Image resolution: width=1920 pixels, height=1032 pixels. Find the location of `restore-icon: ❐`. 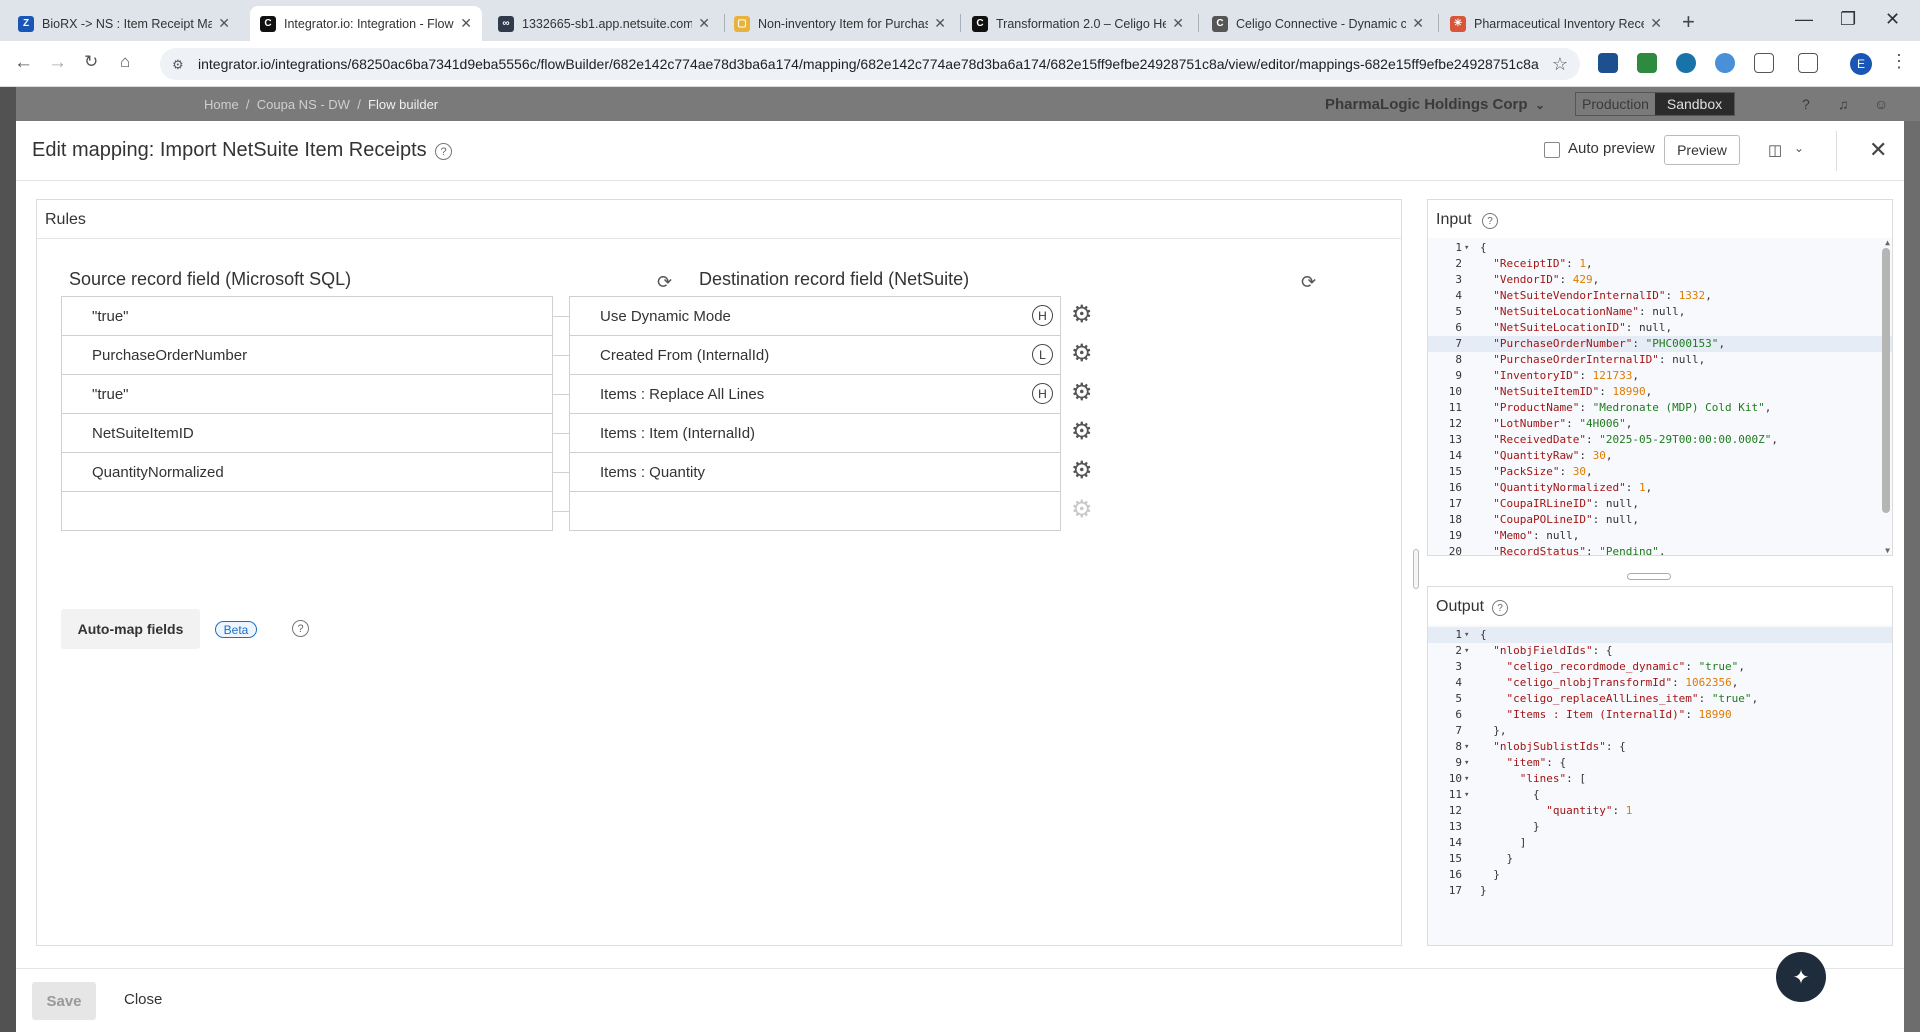

restore-icon: ❐ is located at coordinates (1848, 19).